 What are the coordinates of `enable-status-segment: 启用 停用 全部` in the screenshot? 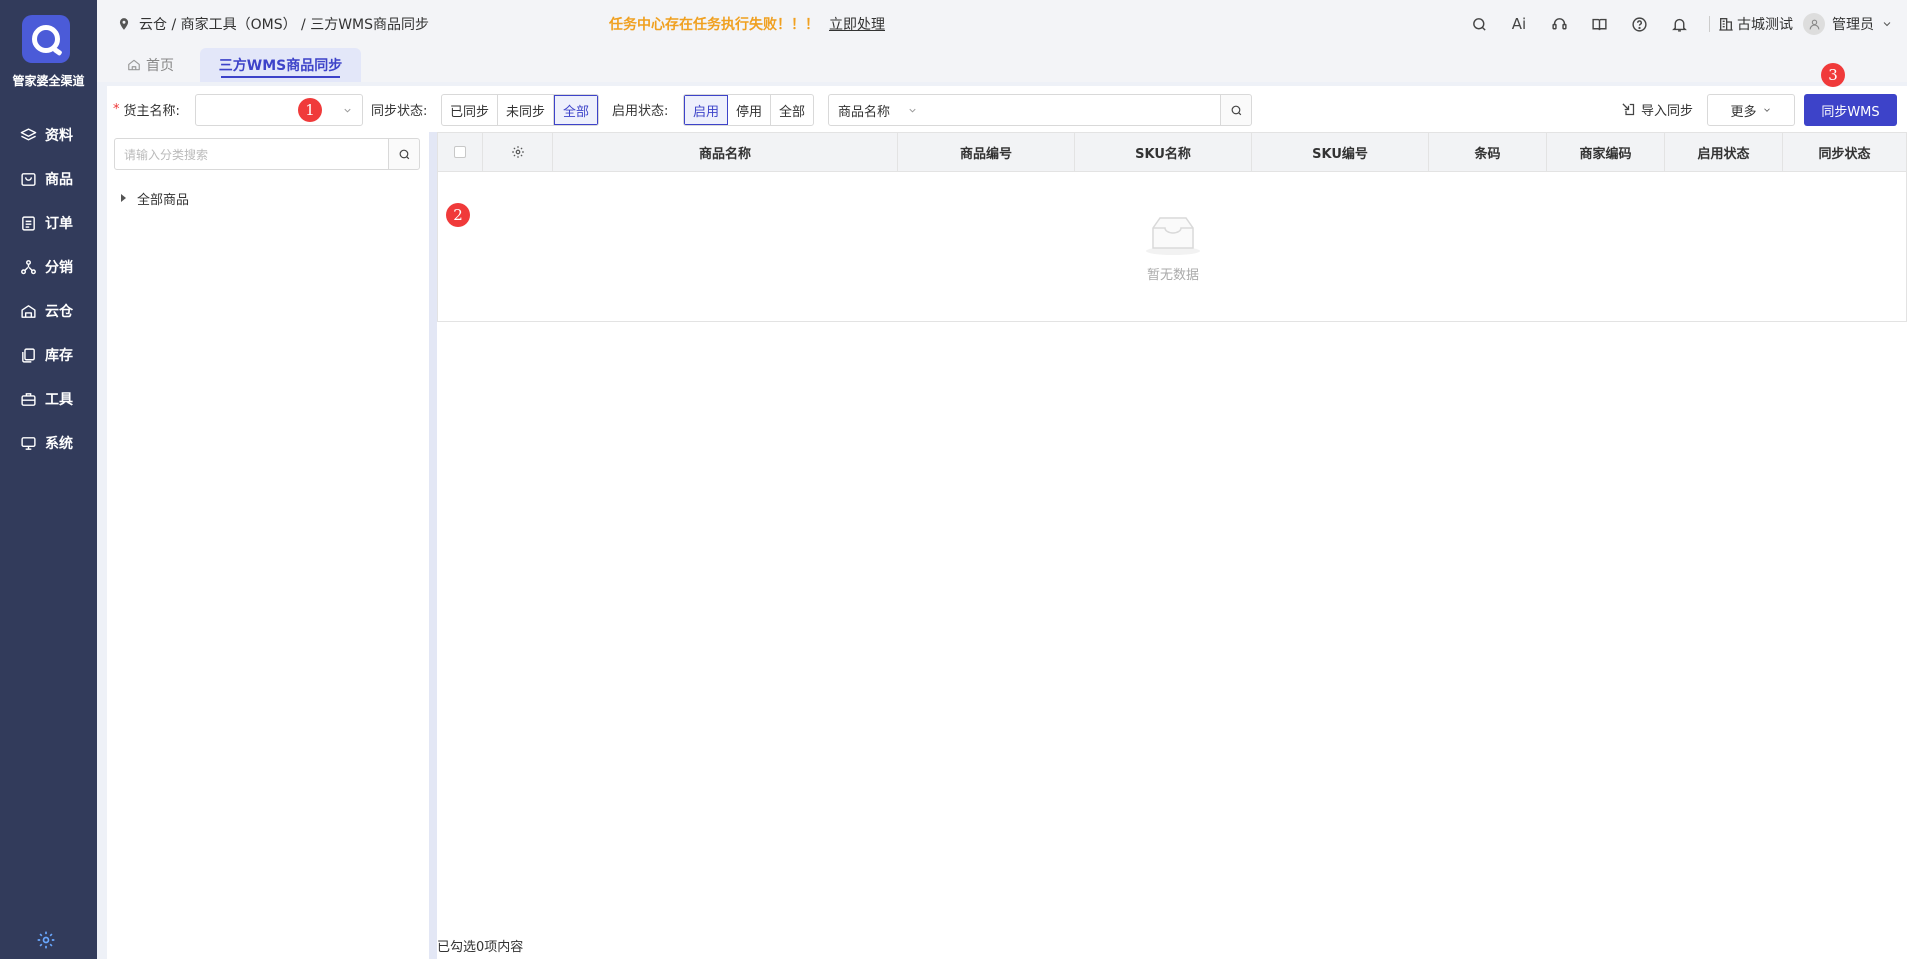 It's located at (749, 110).